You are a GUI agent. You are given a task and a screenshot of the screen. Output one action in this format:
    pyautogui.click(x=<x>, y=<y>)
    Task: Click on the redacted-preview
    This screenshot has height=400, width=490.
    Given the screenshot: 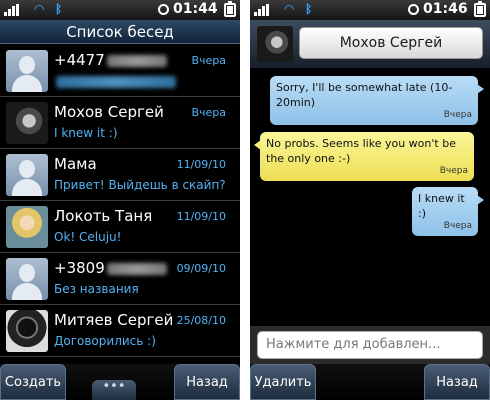 What is the action you would take?
    pyautogui.click(x=116, y=81)
    